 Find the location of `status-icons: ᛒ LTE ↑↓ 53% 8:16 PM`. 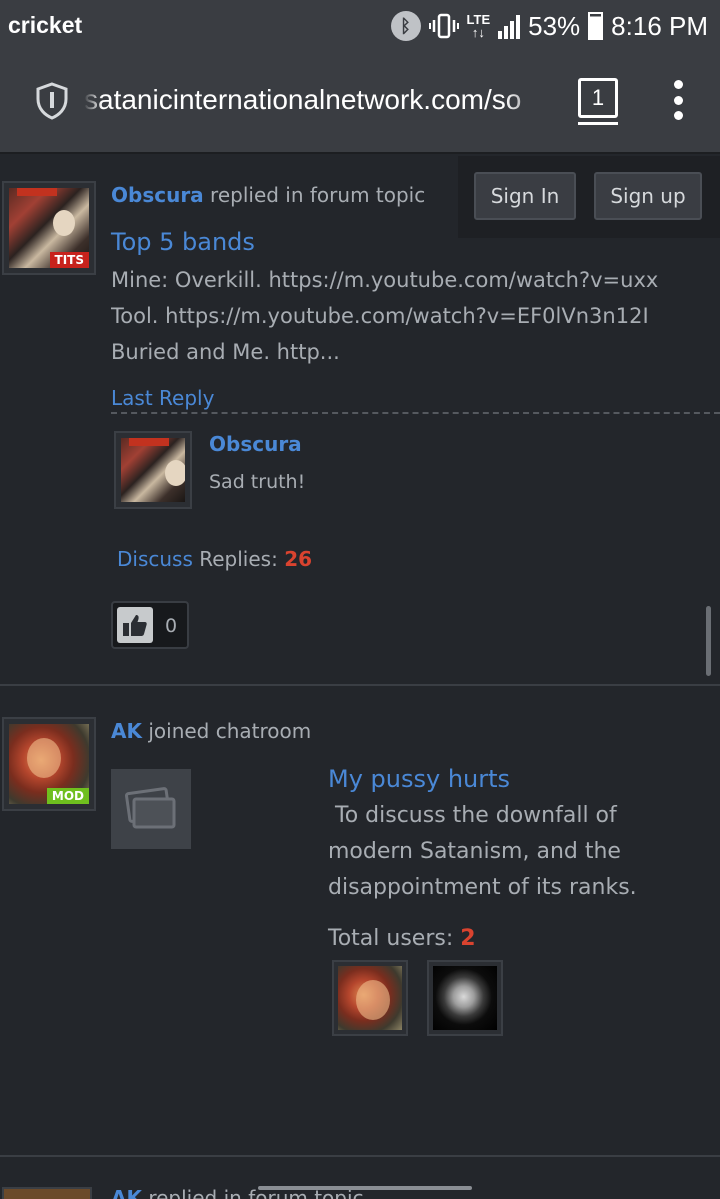

status-icons: ᛒ LTE ↑↓ 53% 8:16 PM is located at coordinates (549, 26).